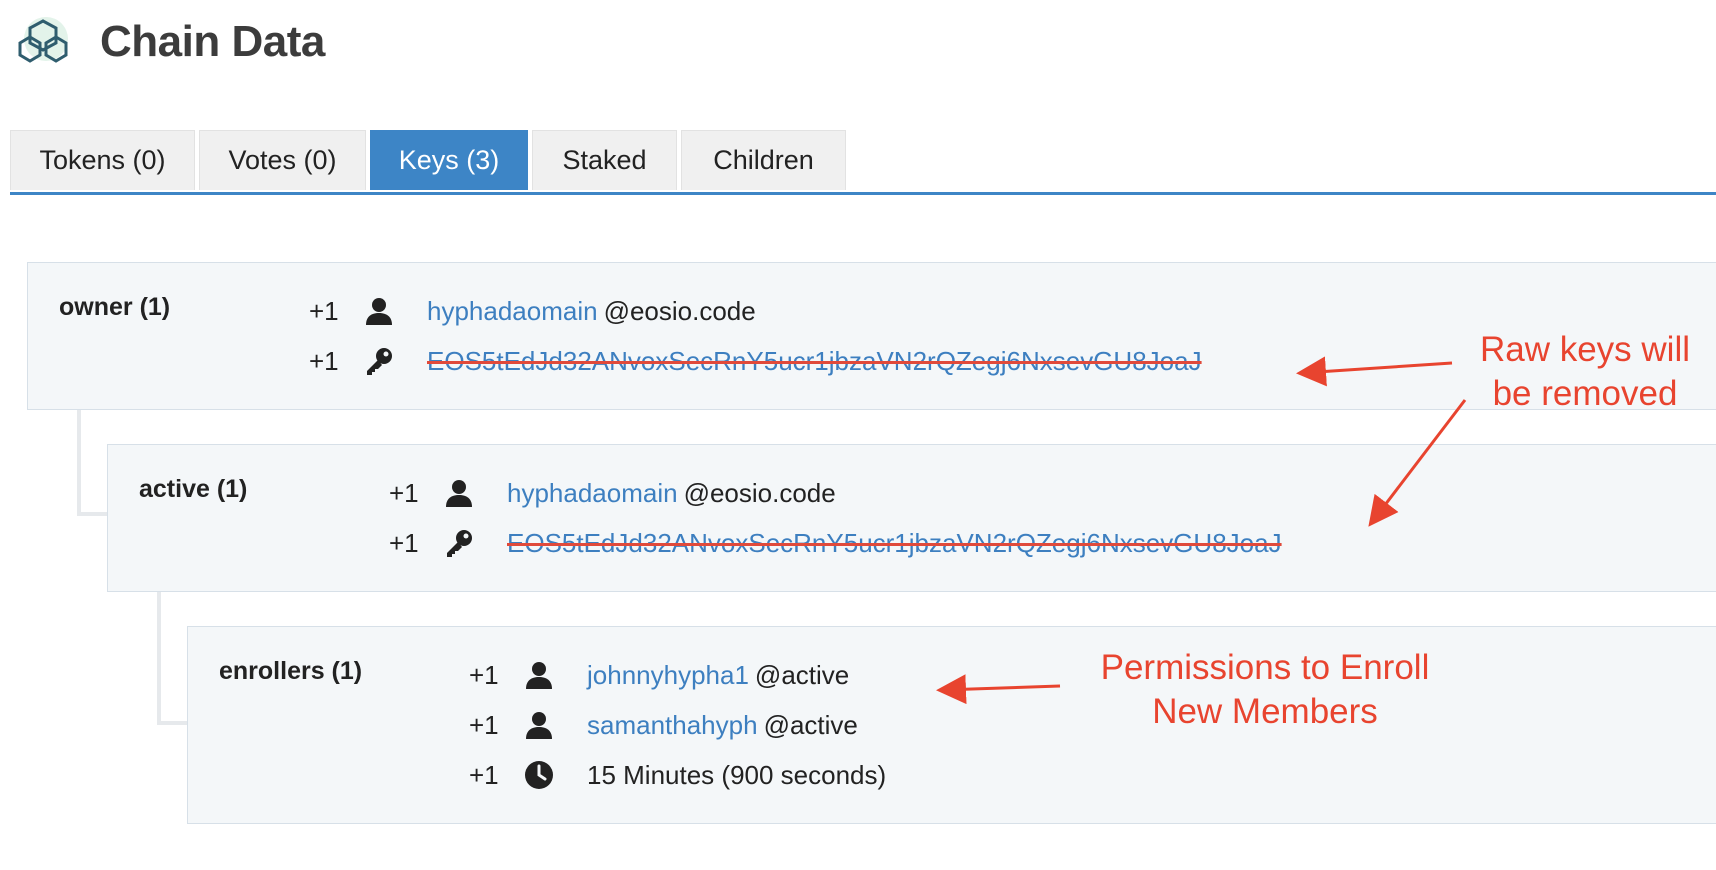 The image size is (1716, 870). What do you see at coordinates (102, 160) in the screenshot?
I see `tab-tokens: Tokens (0)` at bounding box center [102, 160].